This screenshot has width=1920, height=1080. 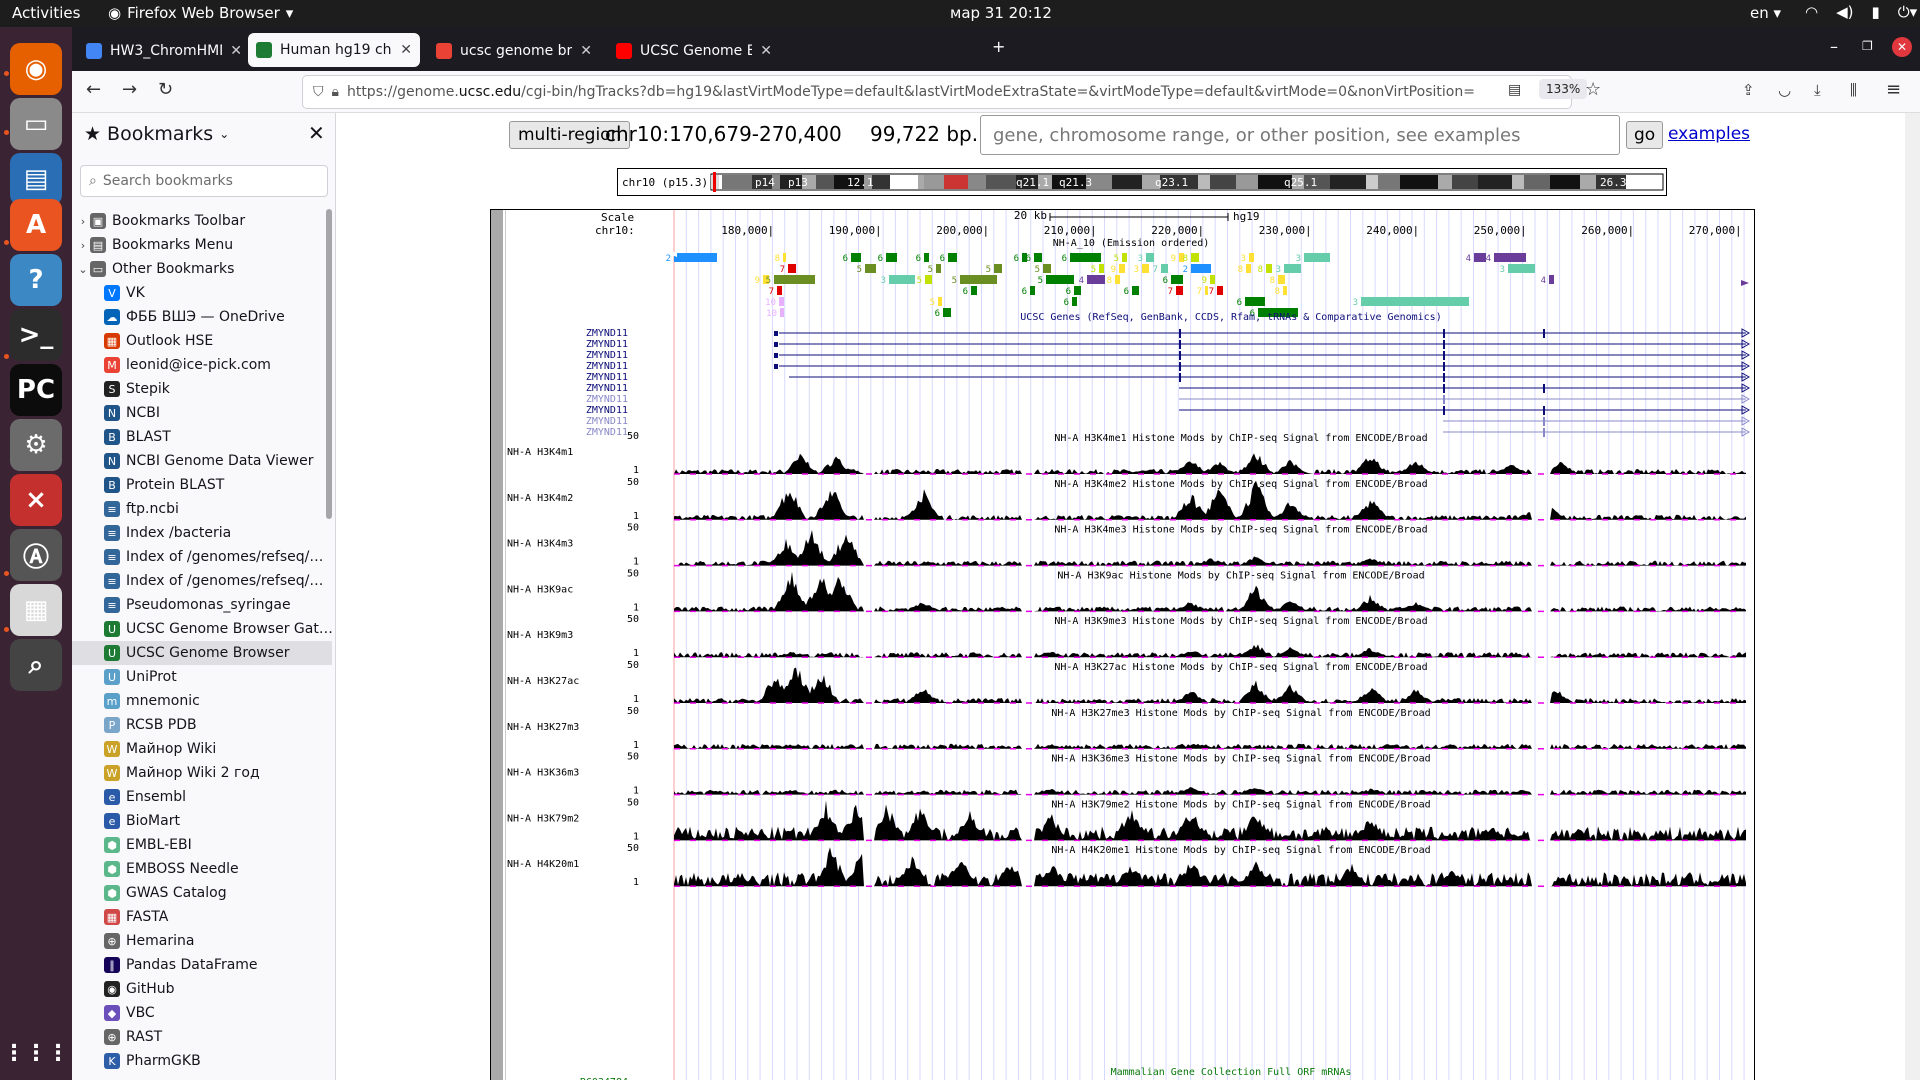 What do you see at coordinates (202, 773) in the screenshot?
I see `bookmark-item: W Майнор Wiki 2 год` at bounding box center [202, 773].